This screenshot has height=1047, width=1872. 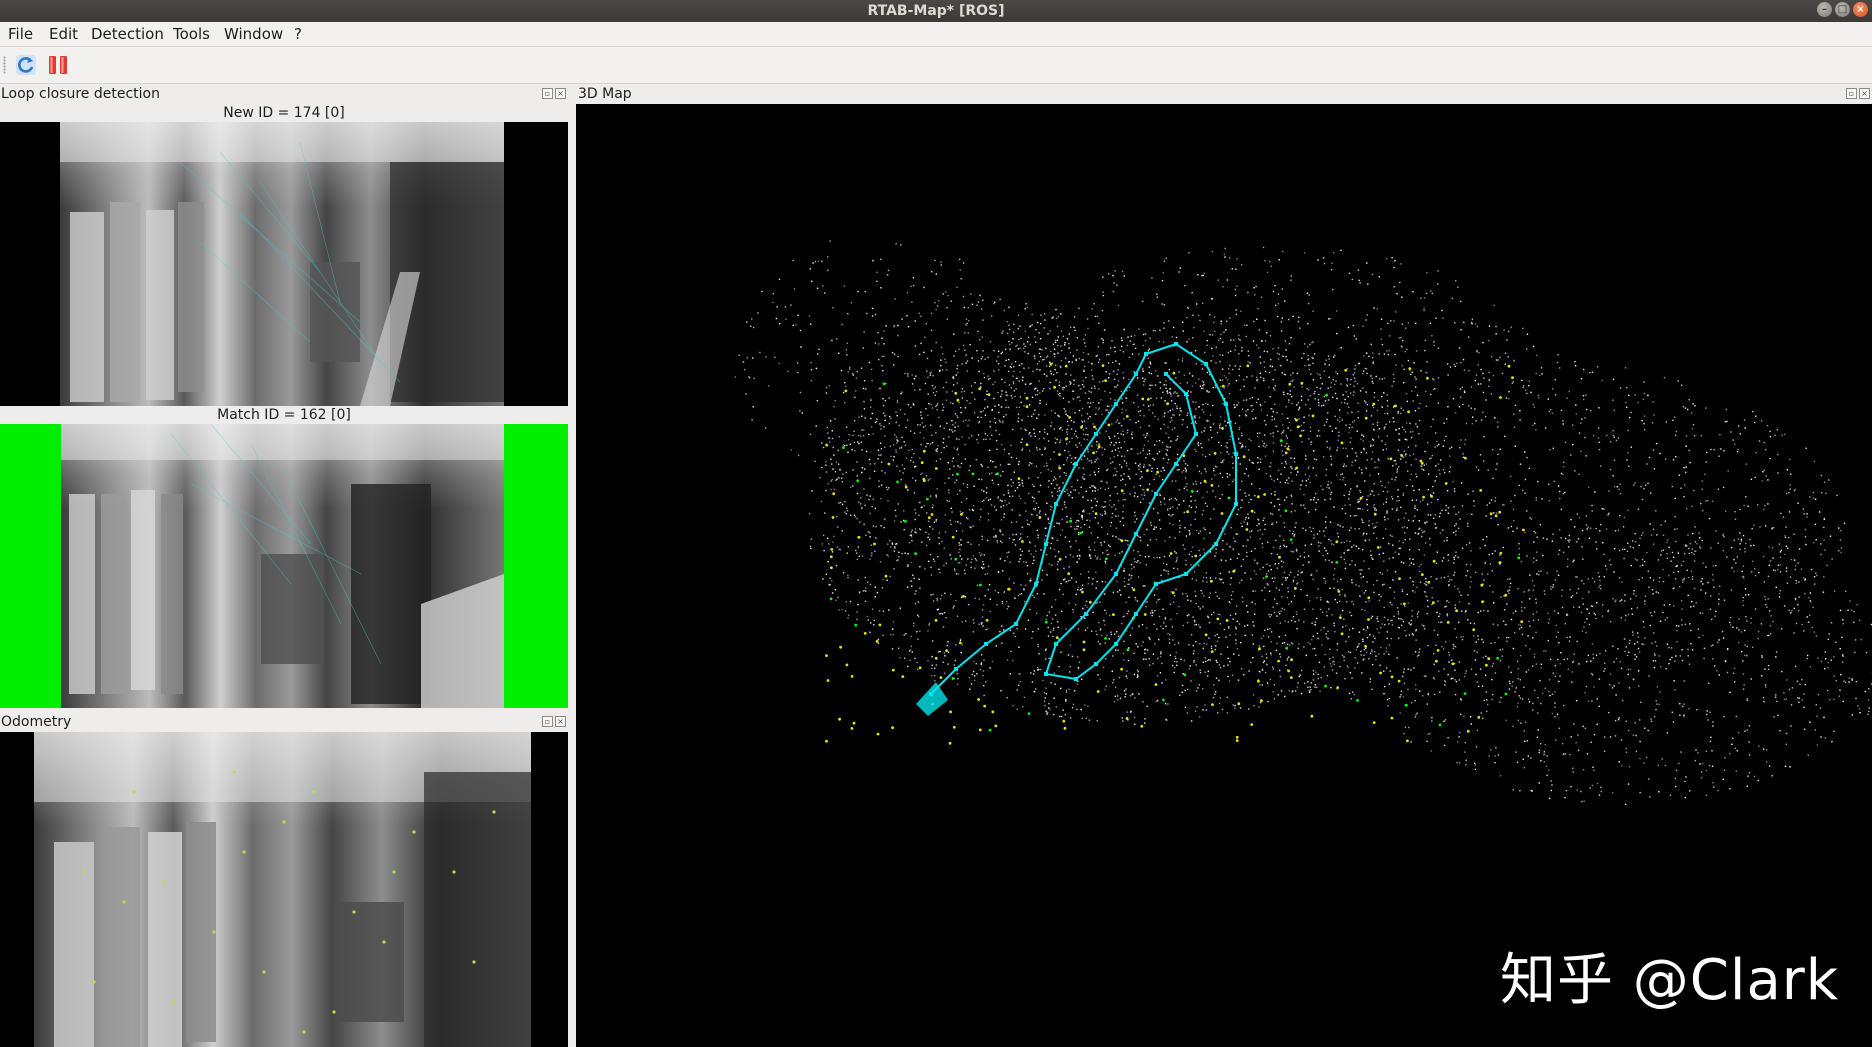 What do you see at coordinates (572, 565) in the screenshot?
I see `dock-splitter` at bounding box center [572, 565].